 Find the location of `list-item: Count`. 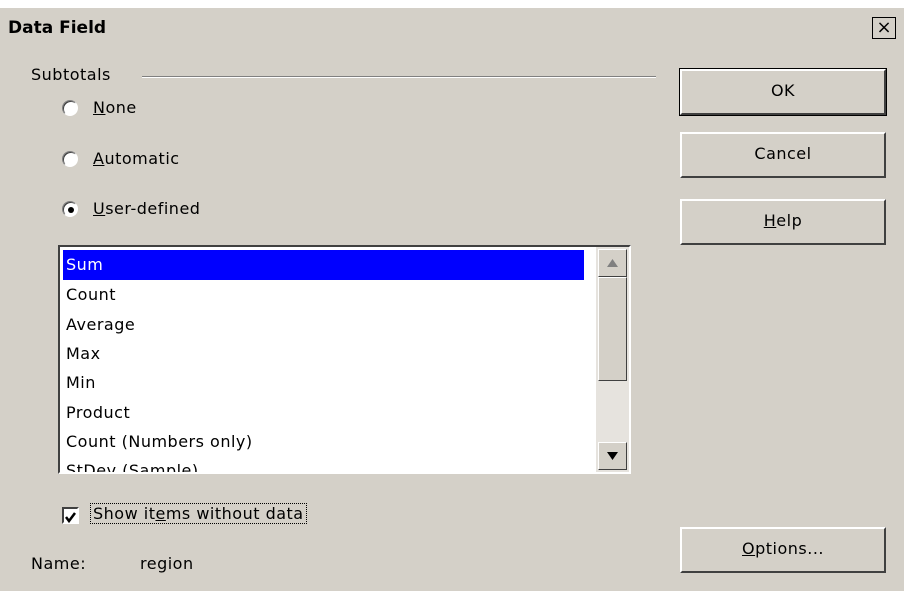

list-item: Count is located at coordinates (323, 295).